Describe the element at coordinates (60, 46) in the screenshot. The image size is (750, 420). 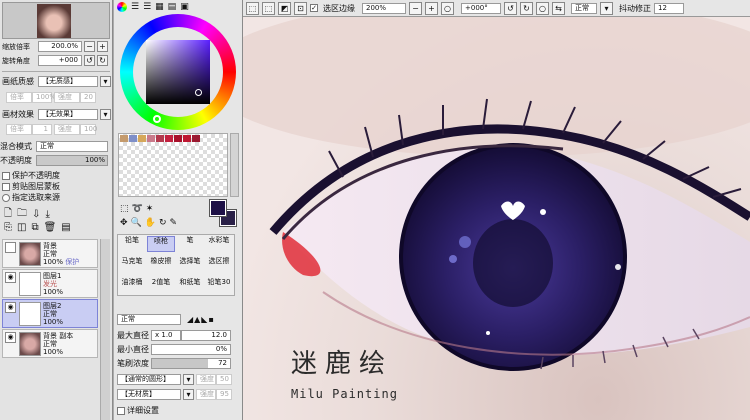
I see `zoom-field: 200.0%` at that location.